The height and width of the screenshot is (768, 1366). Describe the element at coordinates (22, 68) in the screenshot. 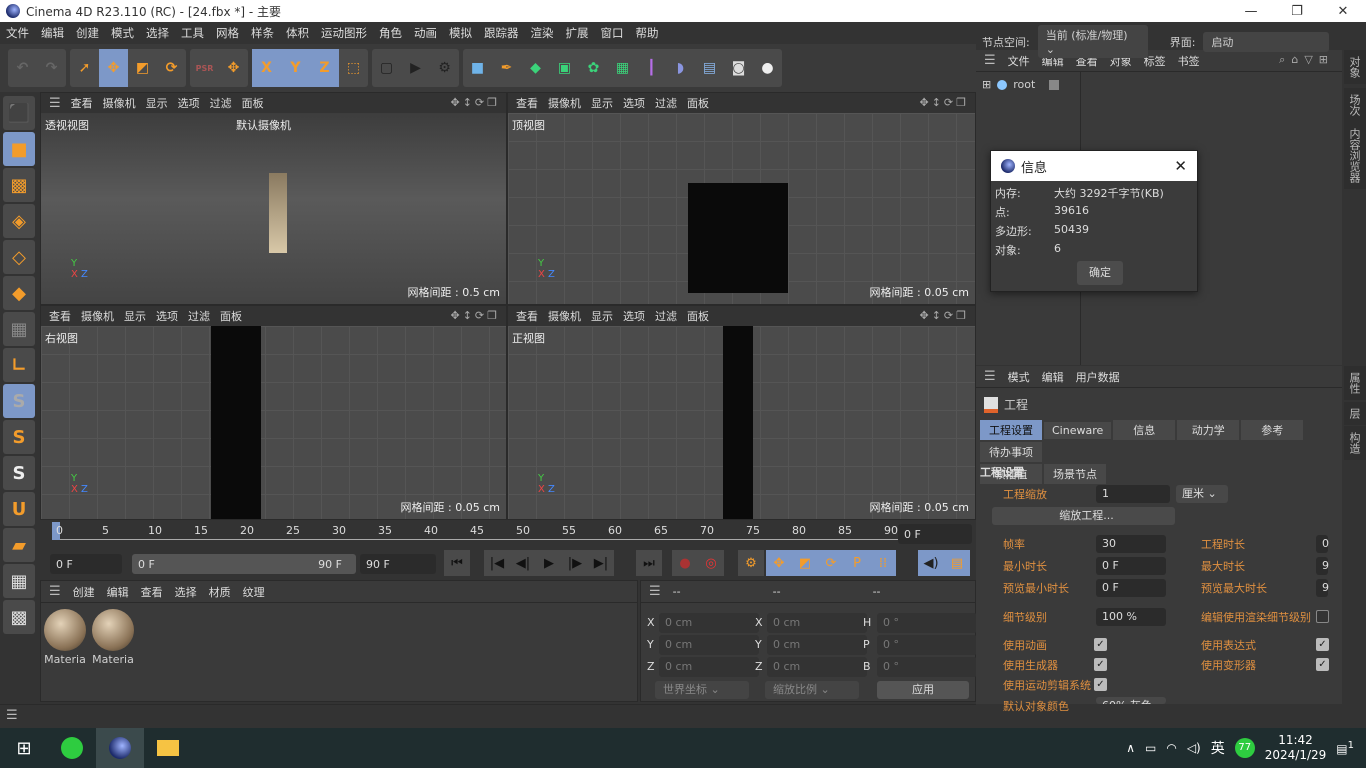

I see `undo-button: ↶` at that location.